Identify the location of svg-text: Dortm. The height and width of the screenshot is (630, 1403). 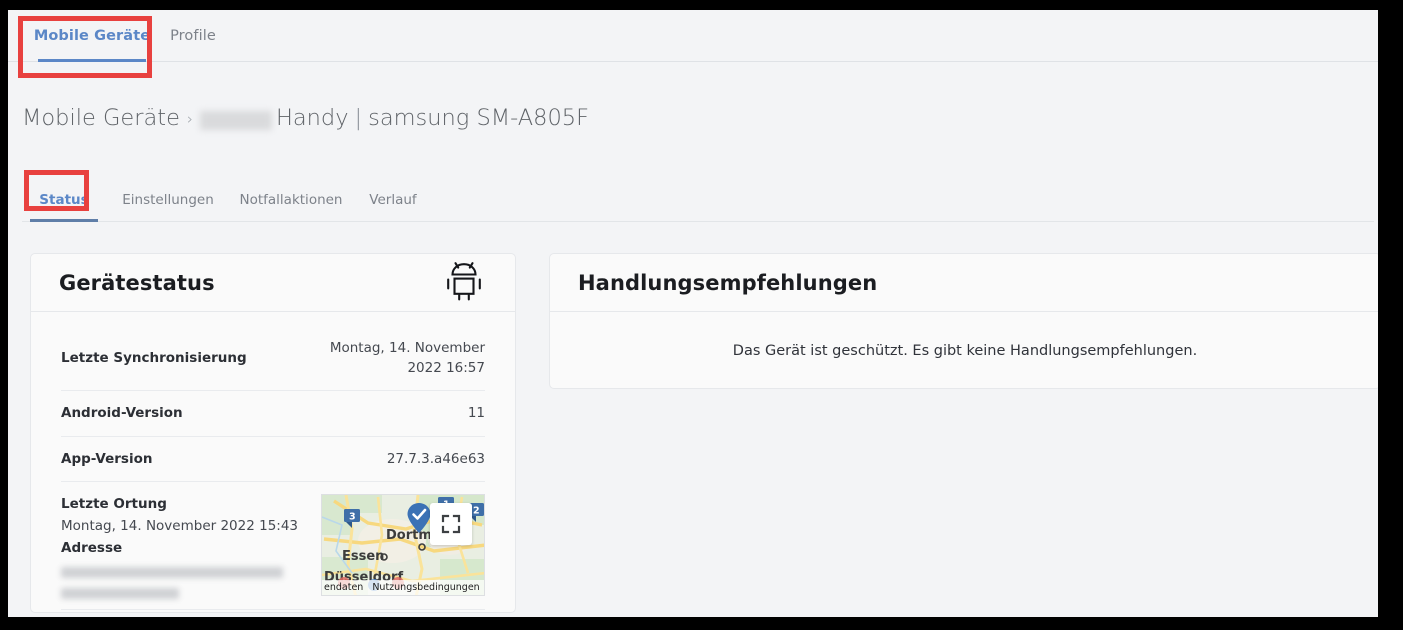
(409, 535).